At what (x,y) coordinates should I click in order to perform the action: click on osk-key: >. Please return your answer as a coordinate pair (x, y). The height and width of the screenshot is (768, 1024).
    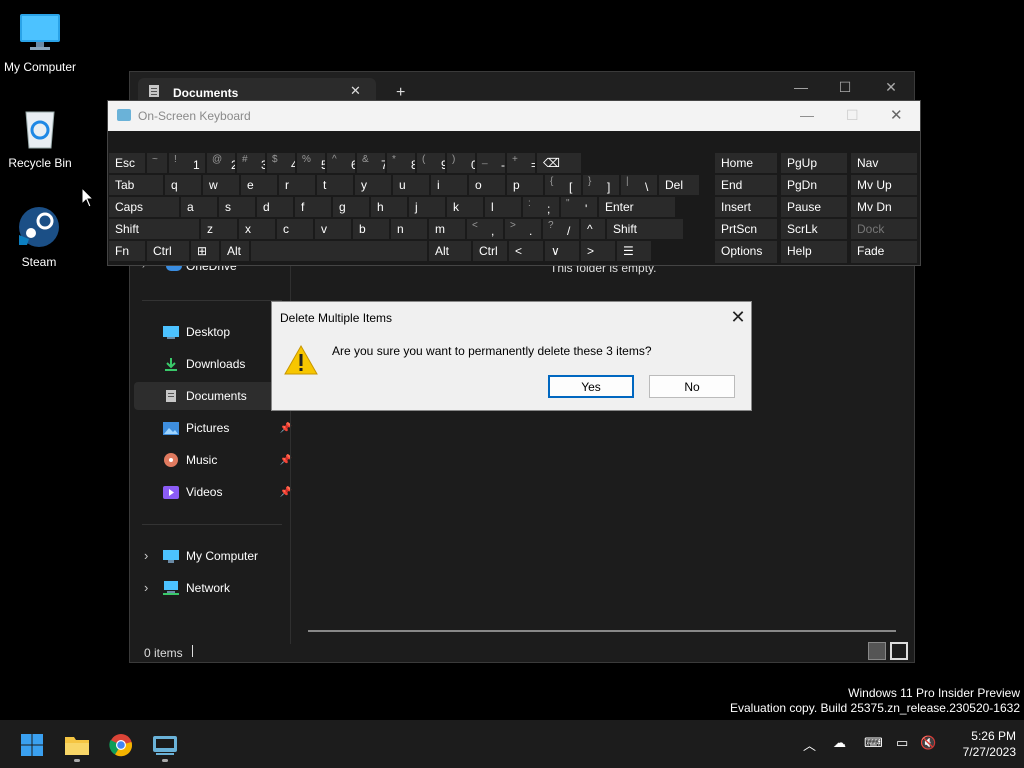
    Looking at the image, I should click on (598, 251).